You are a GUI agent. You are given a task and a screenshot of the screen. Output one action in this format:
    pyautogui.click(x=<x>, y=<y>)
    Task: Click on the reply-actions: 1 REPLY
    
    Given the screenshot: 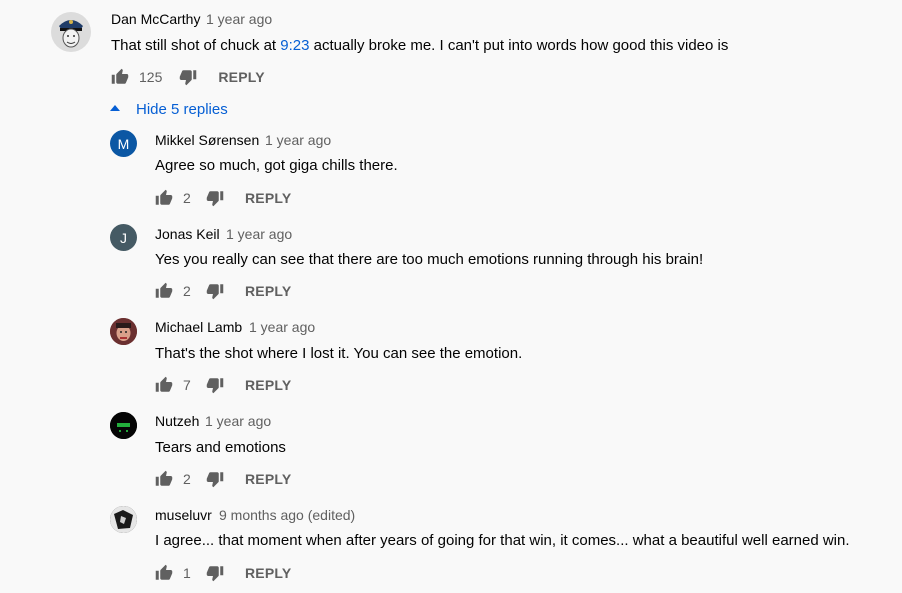 What is the action you would take?
    pyautogui.click(x=222, y=573)
    